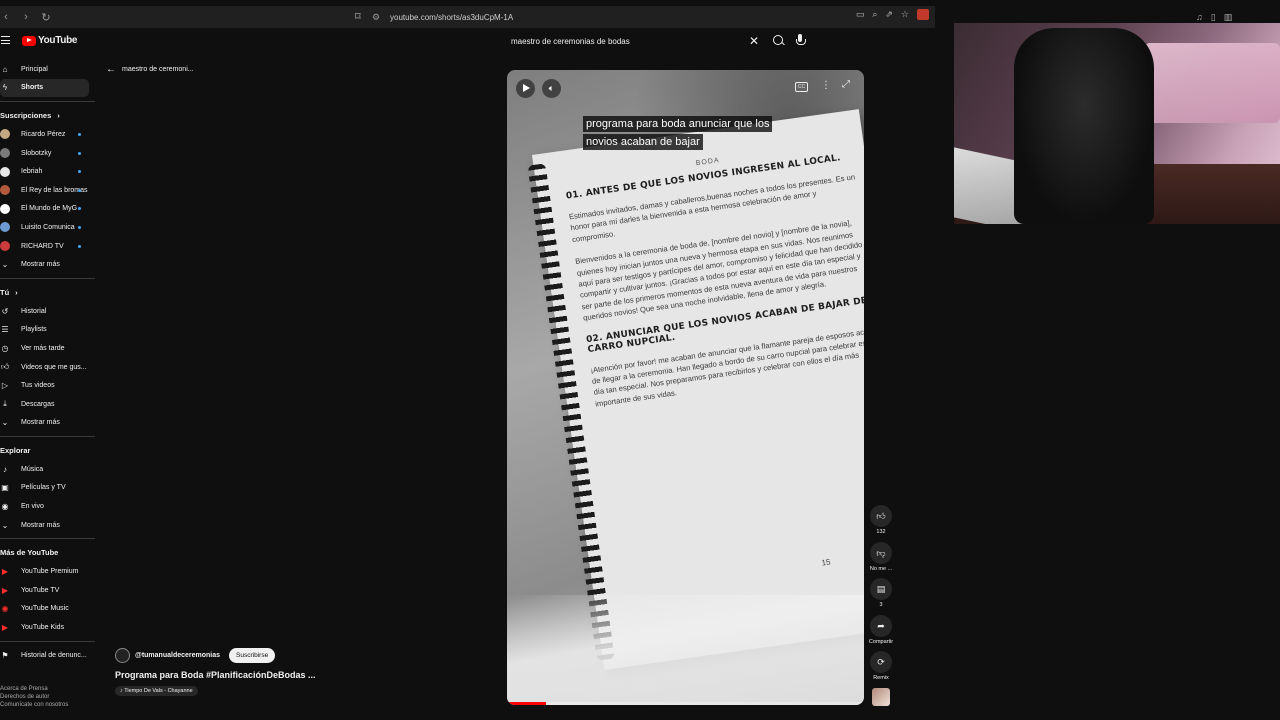  I want to click on back-arrow-icon: ‹, so click(6, 17).